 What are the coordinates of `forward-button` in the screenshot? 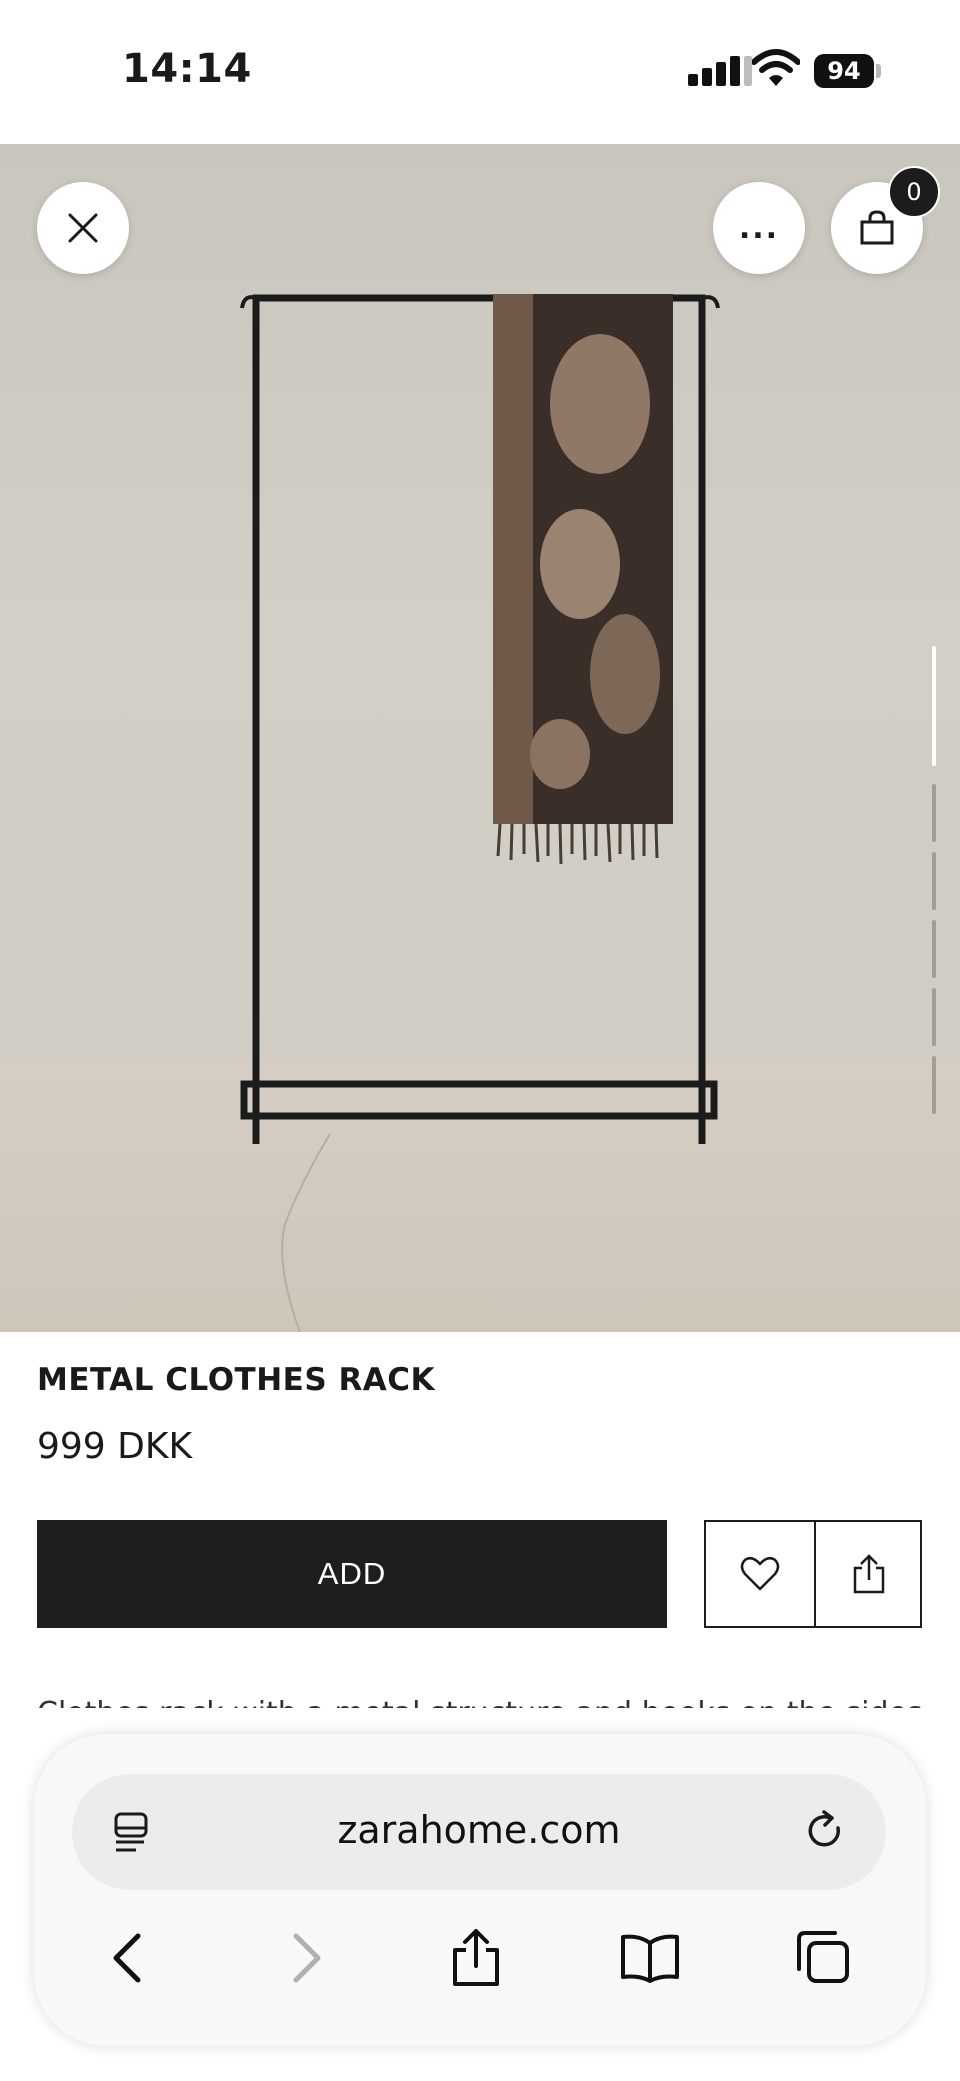 It's located at (306, 1958).